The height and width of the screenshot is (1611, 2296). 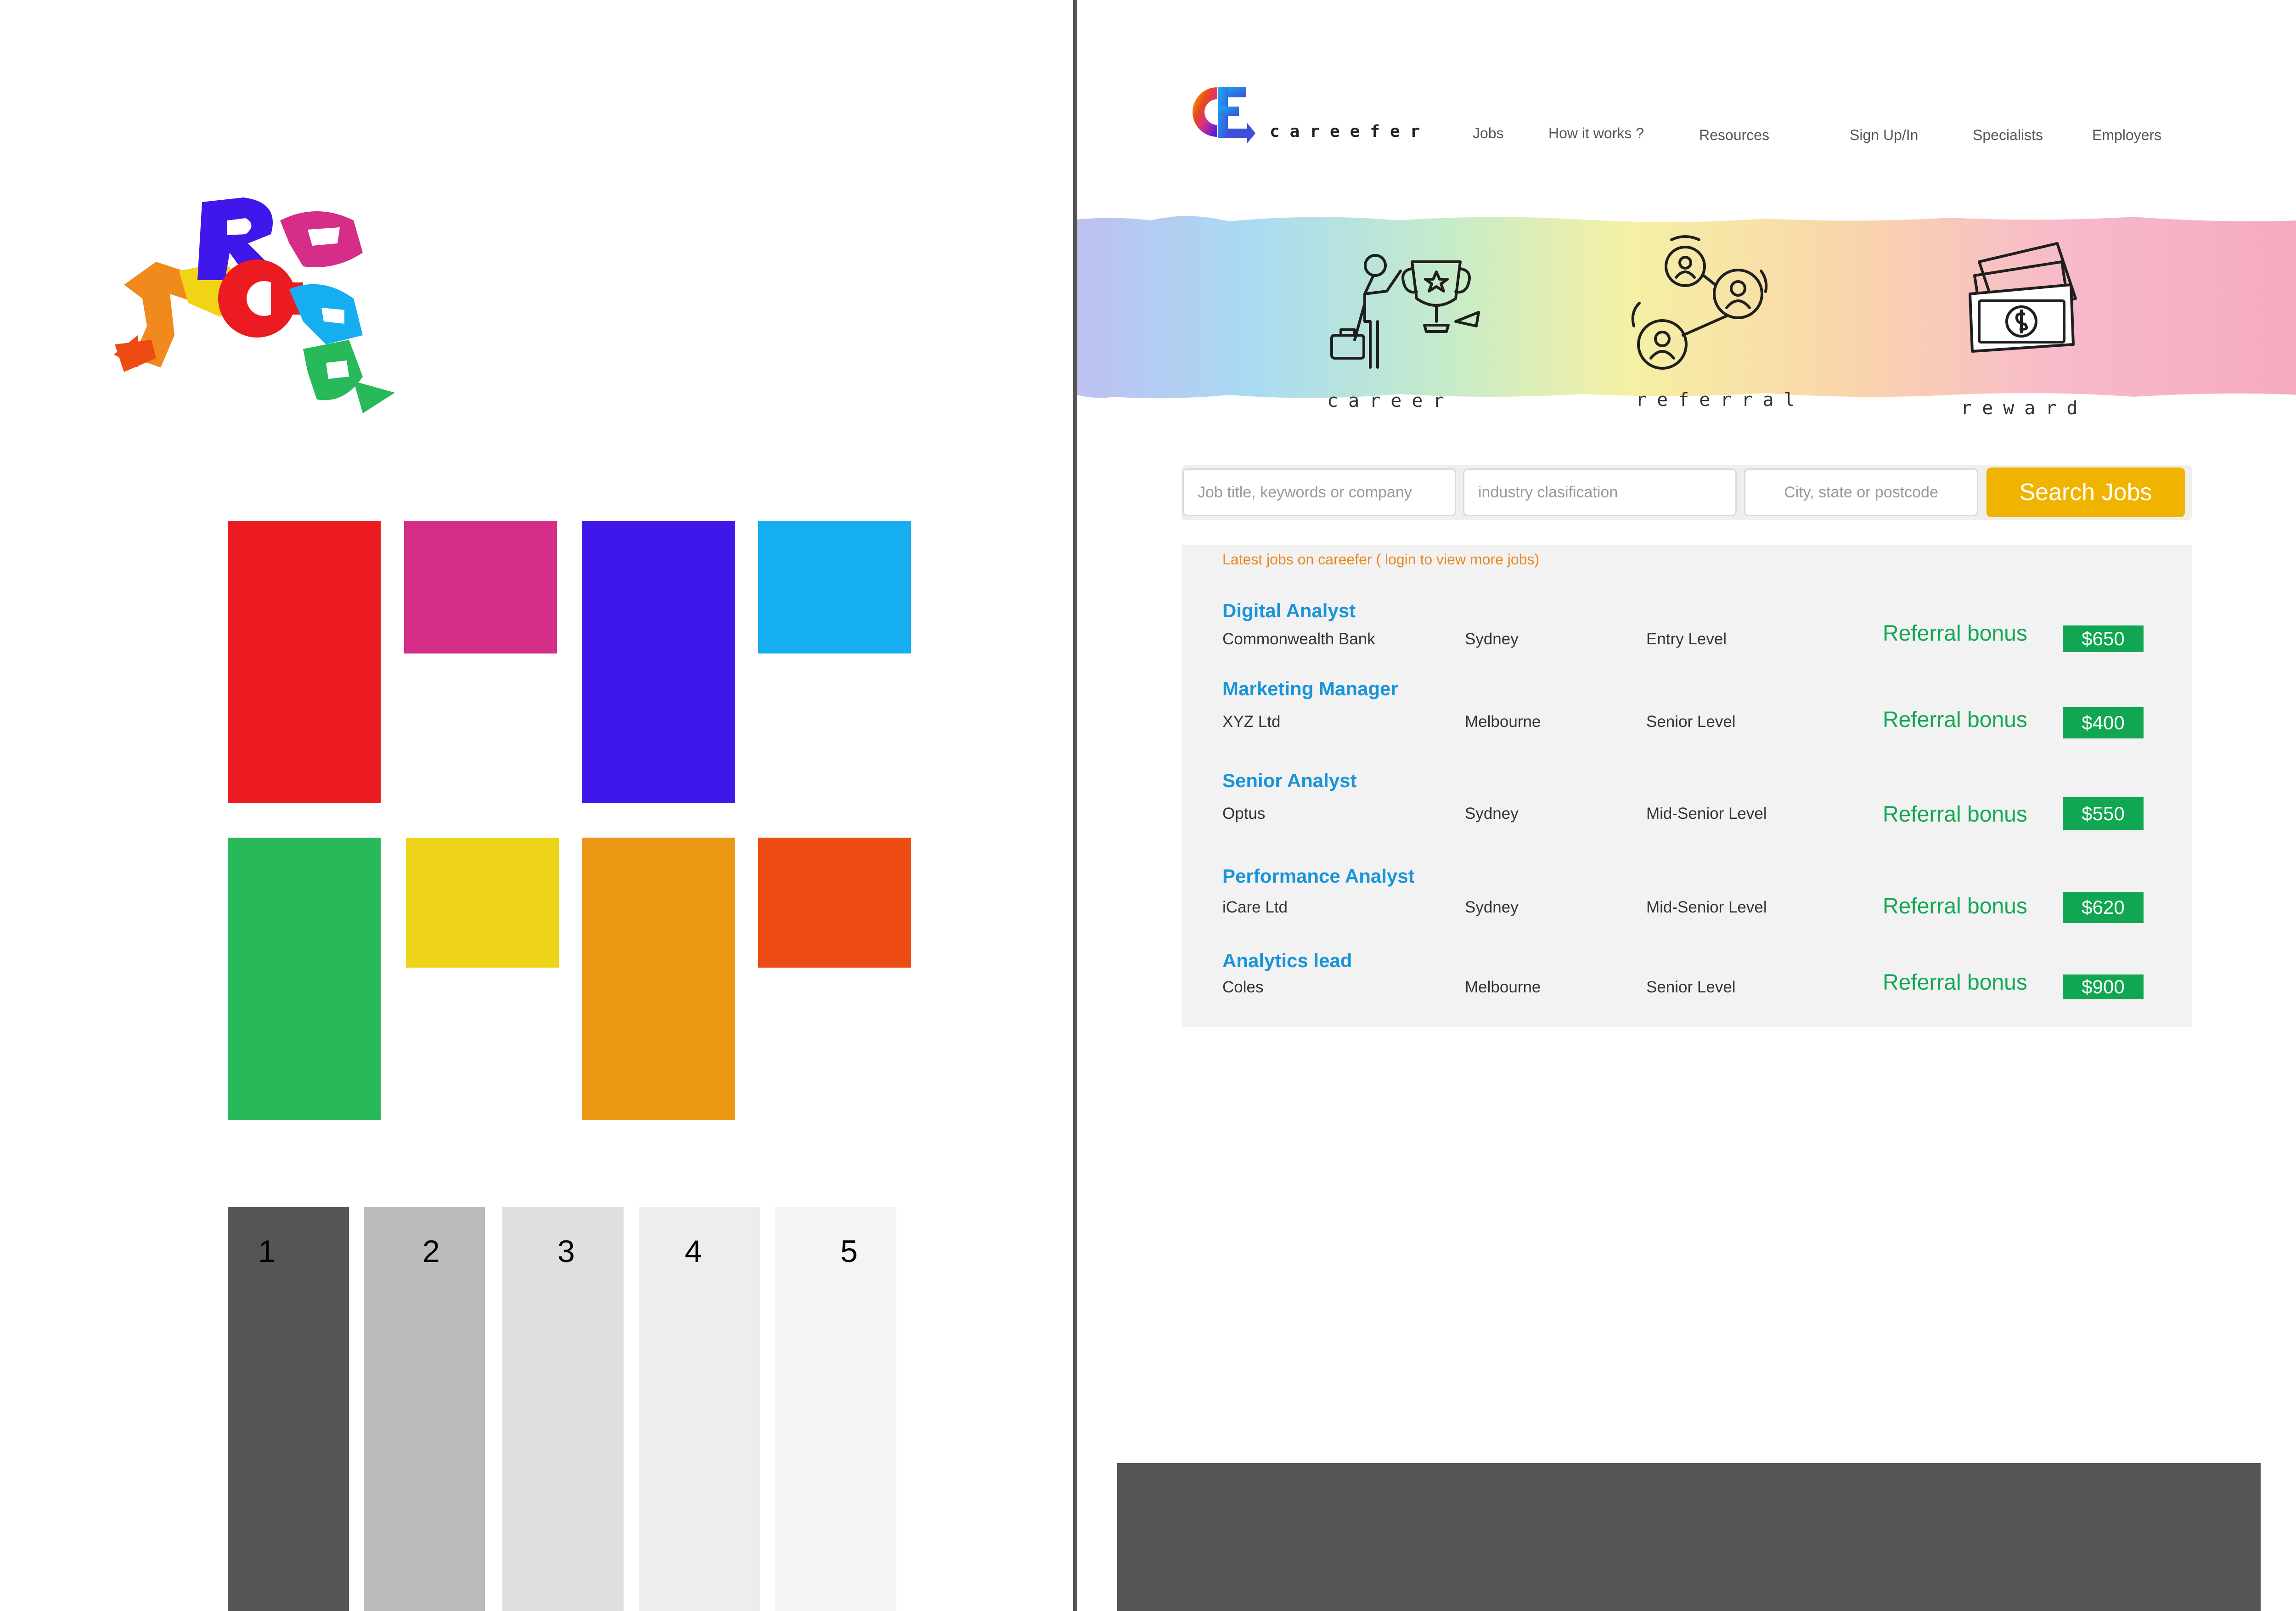 I want to click on banner-label-career: career, so click(x=1390, y=400).